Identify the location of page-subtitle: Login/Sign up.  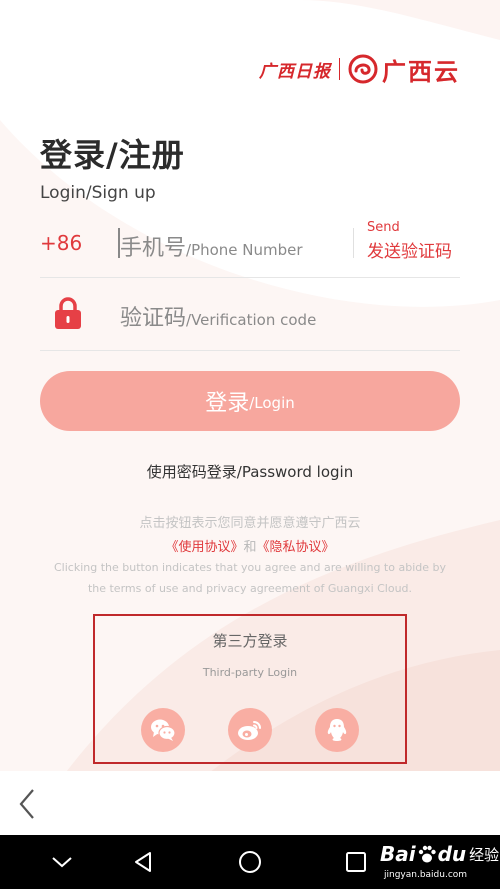
(98, 193).